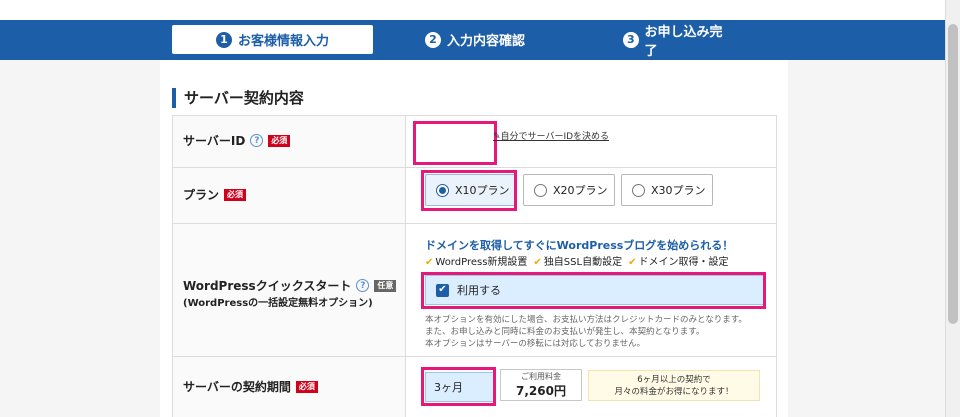 The width and height of the screenshot is (960, 417). What do you see at coordinates (541, 391) in the screenshot?
I see `fee-amount: 7,260円` at bounding box center [541, 391].